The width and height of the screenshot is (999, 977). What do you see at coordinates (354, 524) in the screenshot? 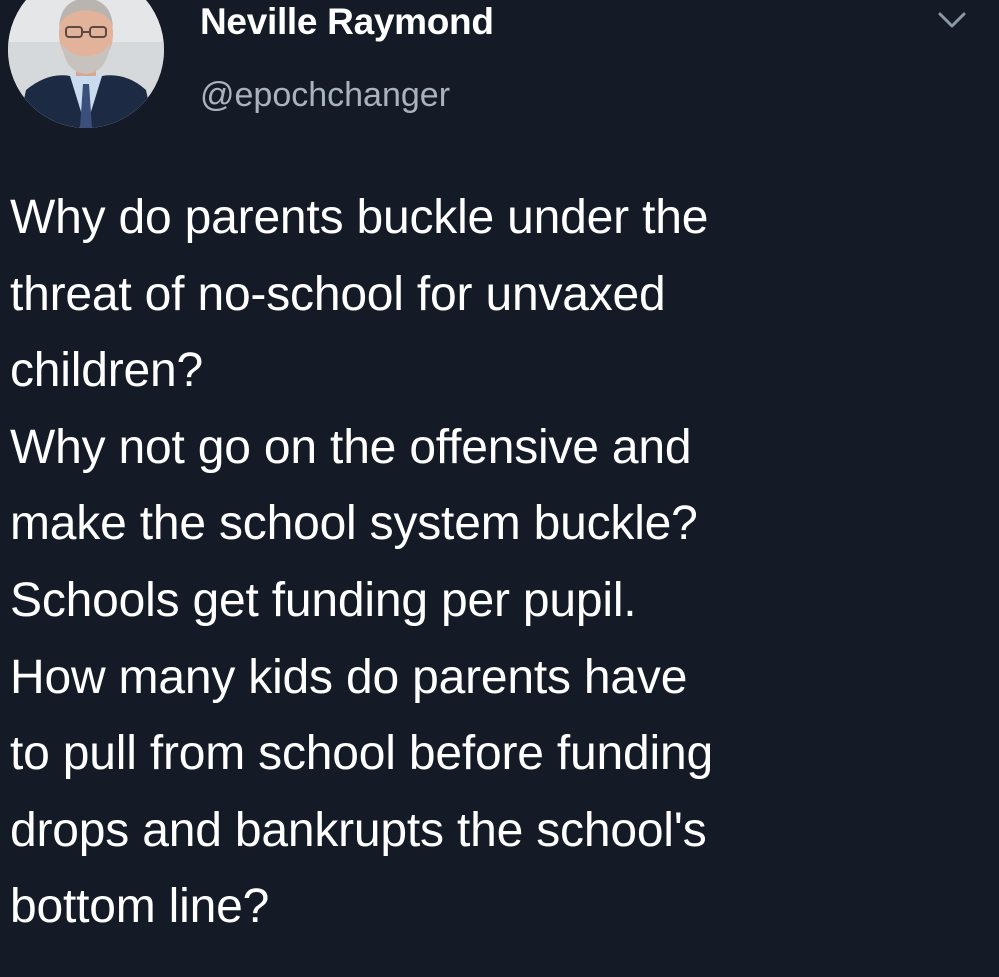
I see `tweet-body-line: make the school system buckle?` at bounding box center [354, 524].